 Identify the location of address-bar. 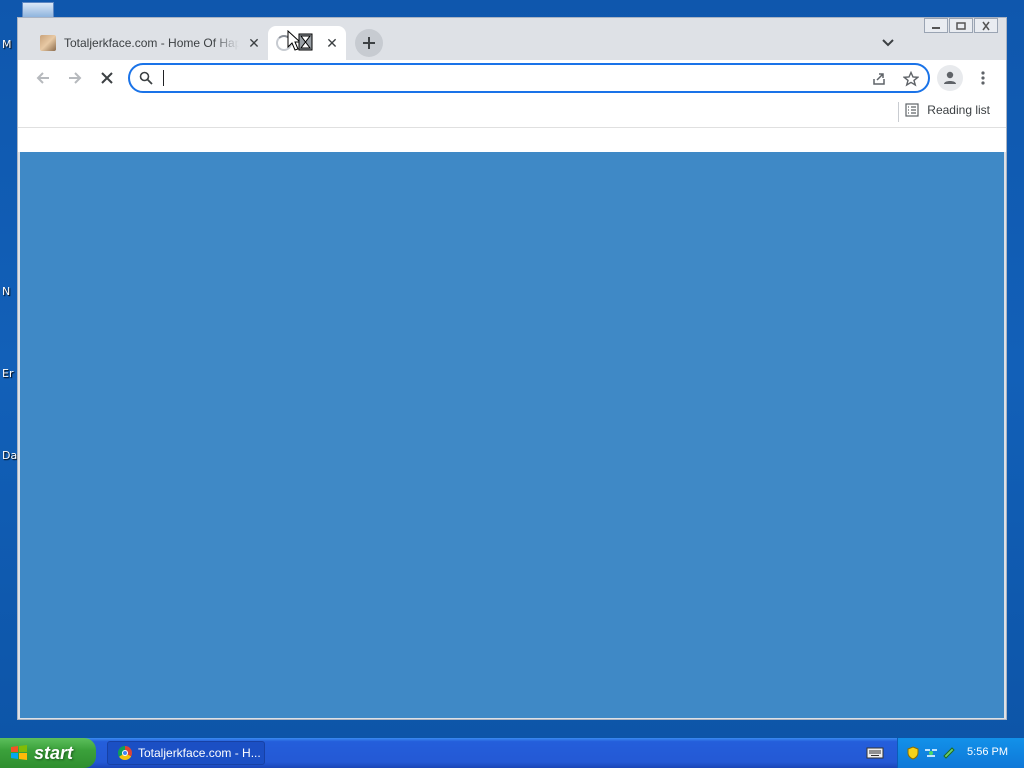
(529, 78).